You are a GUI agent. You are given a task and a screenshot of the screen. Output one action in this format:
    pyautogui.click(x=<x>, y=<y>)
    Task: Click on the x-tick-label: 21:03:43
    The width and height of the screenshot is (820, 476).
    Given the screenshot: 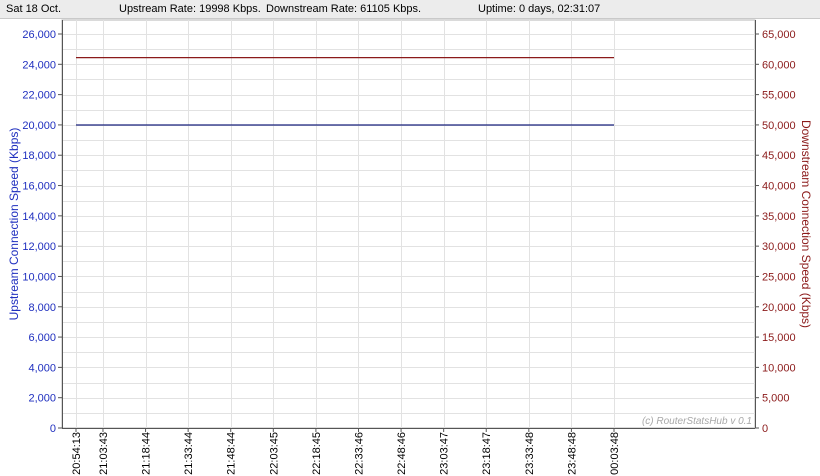 What is the action you would take?
    pyautogui.click(x=104, y=453)
    